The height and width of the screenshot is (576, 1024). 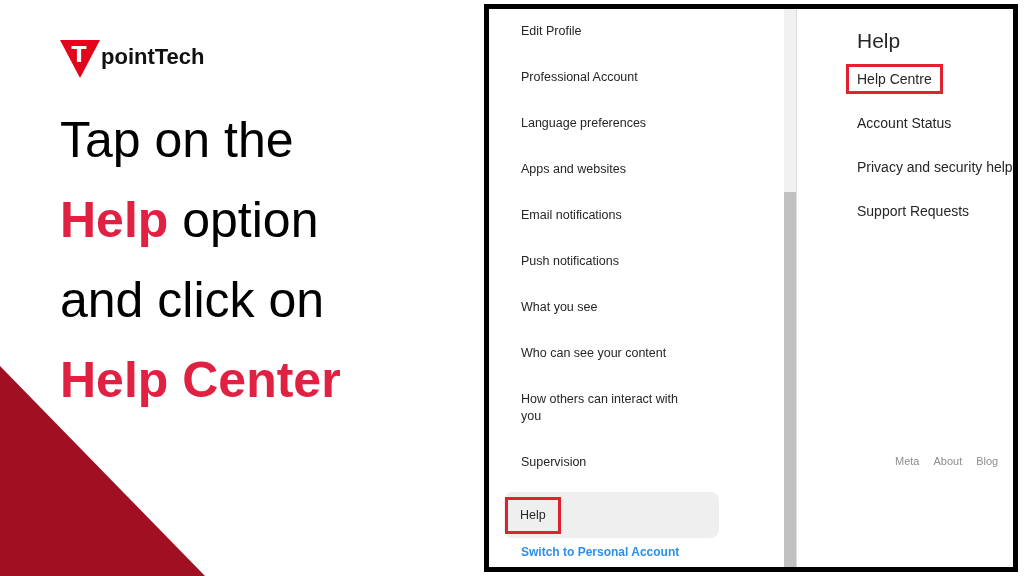 What do you see at coordinates (80, 59) in the screenshot?
I see `logo-icon: T` at bounding box center [80, 59].